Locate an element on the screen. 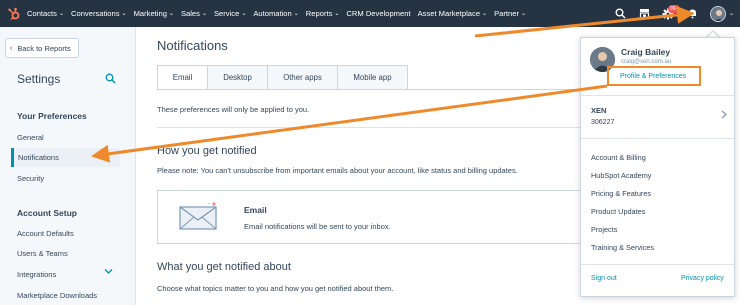 The width and height of the screenshot is (740, 305). account-id: 306227 is located at coordinates (603, 122).